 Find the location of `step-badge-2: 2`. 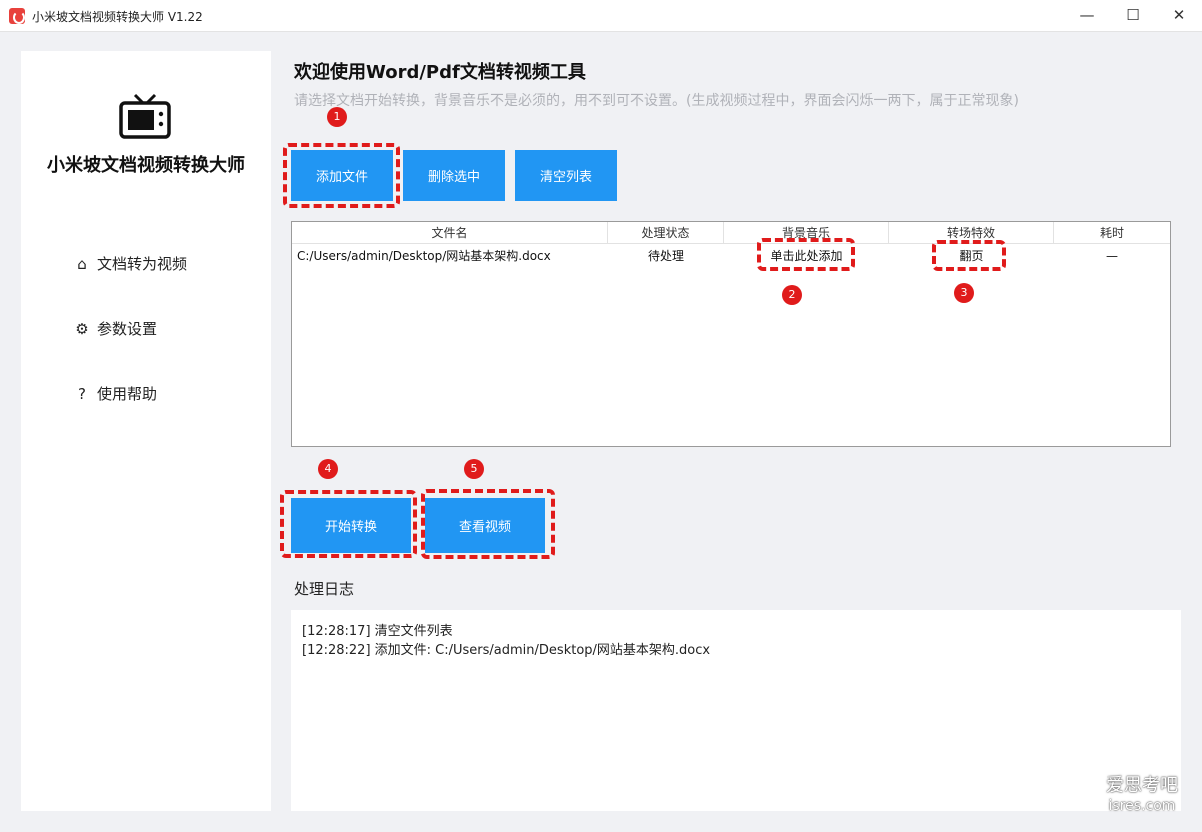

step-badge-2: 2 is located at coordinates (792, 295).